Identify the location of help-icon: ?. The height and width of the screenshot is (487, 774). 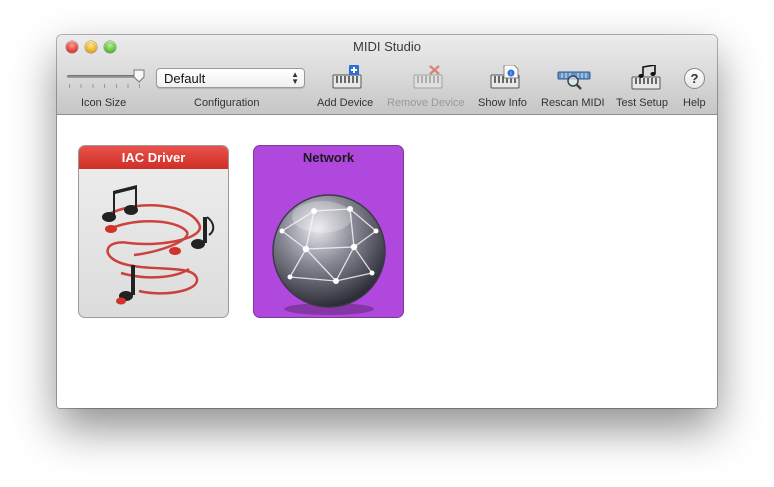
(694, 78).